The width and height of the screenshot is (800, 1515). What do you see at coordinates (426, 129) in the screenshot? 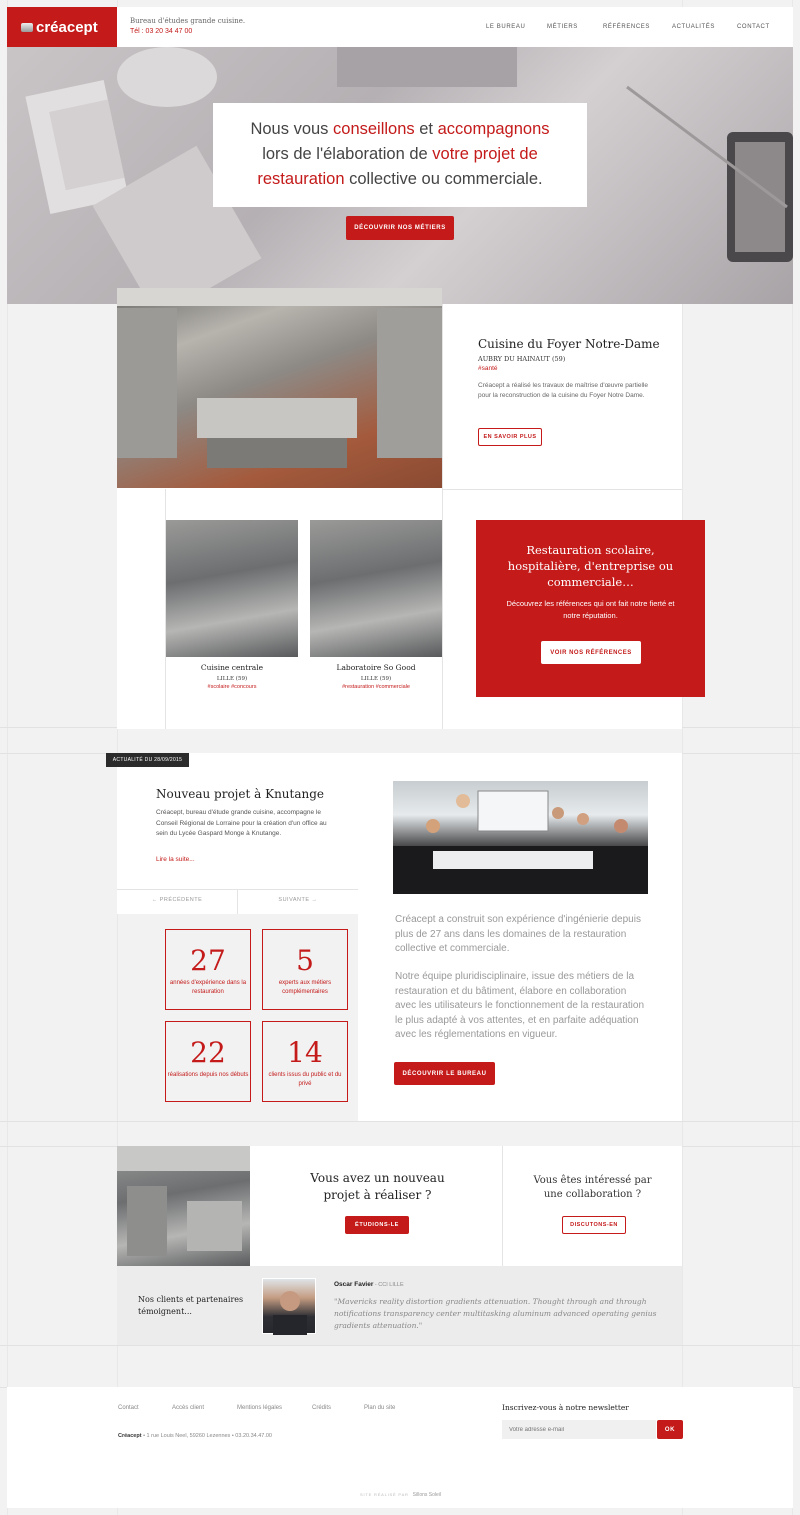
I see `hero-text: et` at bounding box center [426, 129].